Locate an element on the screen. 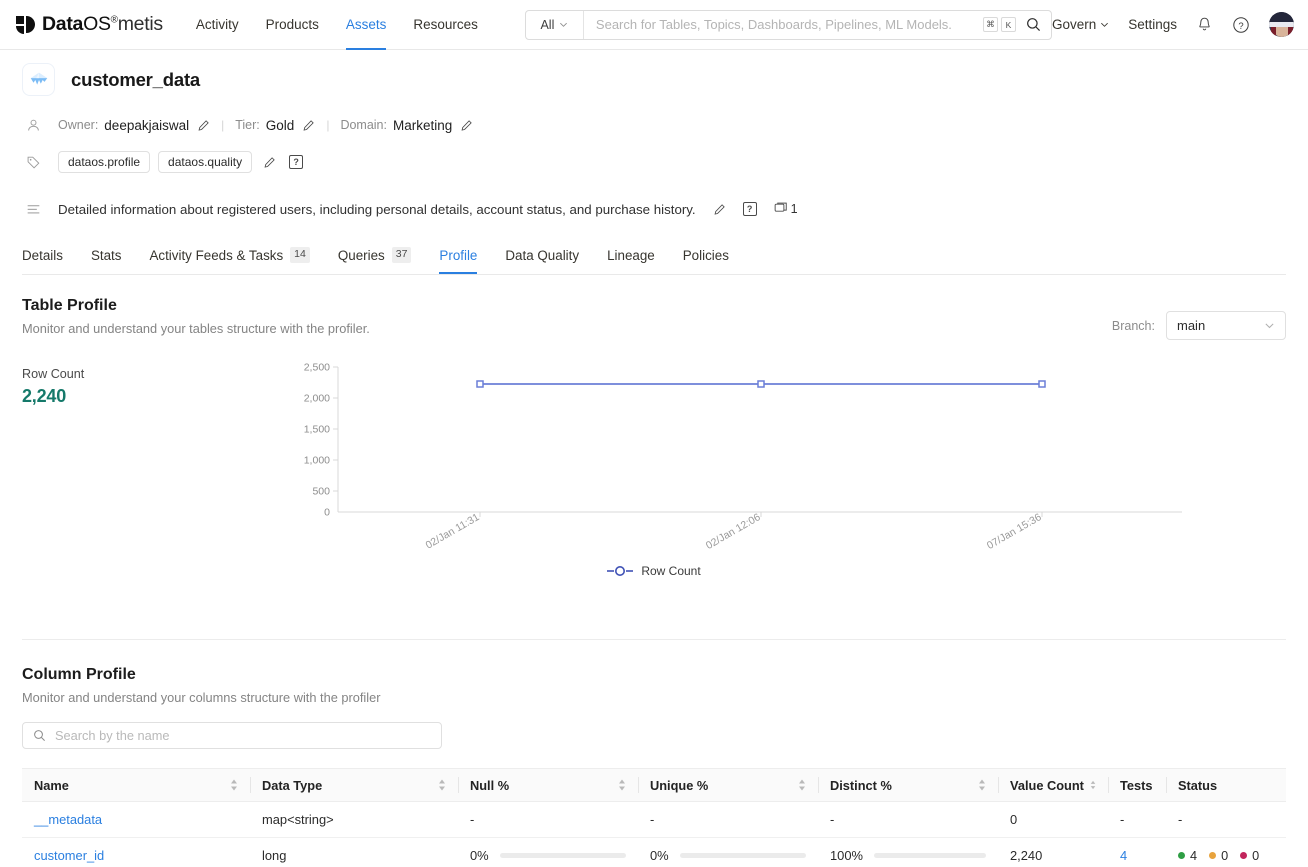 The image size is (1308, 867). help-circle-icon: ? is located at coordinates (1241, 25).